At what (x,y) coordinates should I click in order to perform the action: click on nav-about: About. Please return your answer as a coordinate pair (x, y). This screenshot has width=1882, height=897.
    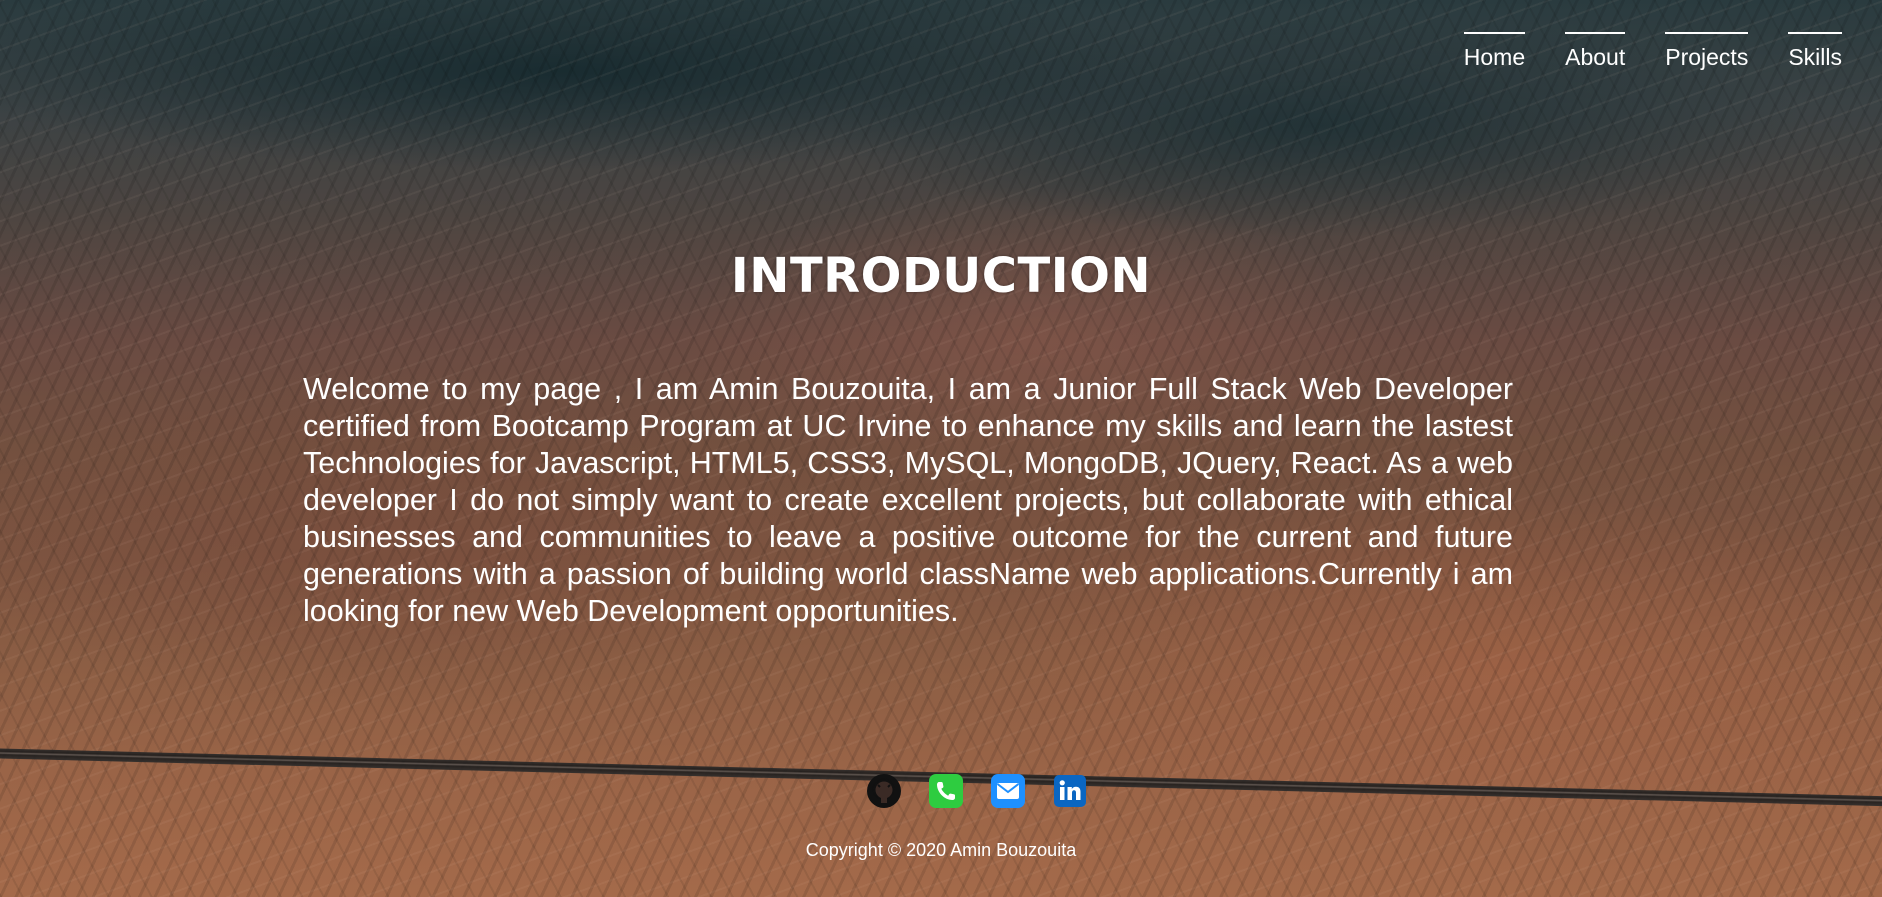
    Looking at the image, I should click on (1595, 50).